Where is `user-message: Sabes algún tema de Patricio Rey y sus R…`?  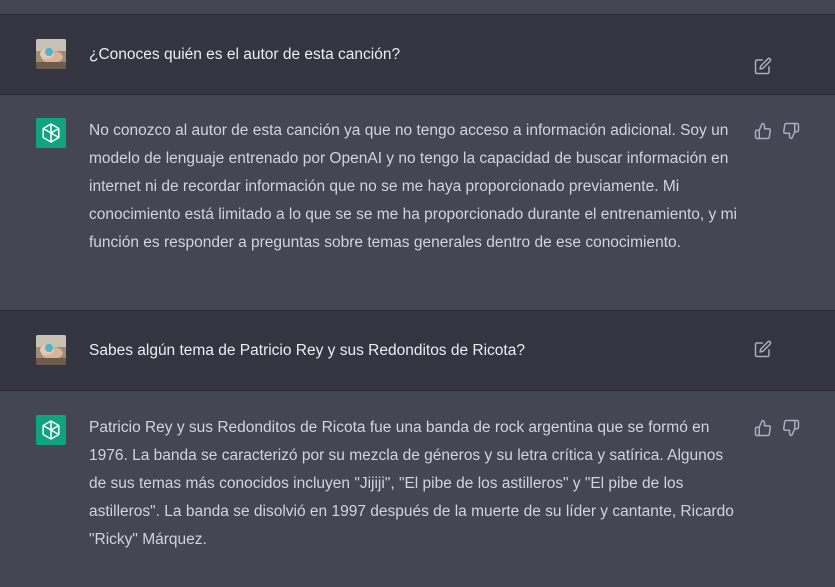
user-message: Sabes algún tema de Patricio Rey y sus R… is located at coordinates (417, 351).